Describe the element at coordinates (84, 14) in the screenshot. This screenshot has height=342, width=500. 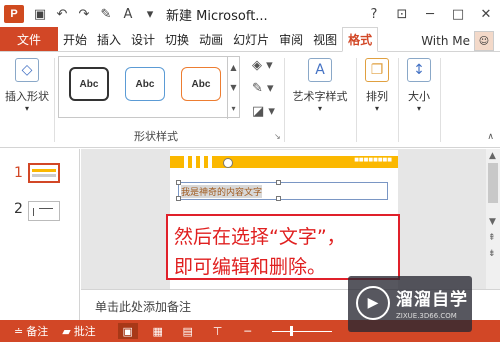
I see `redo-icon: ↷` at that location.